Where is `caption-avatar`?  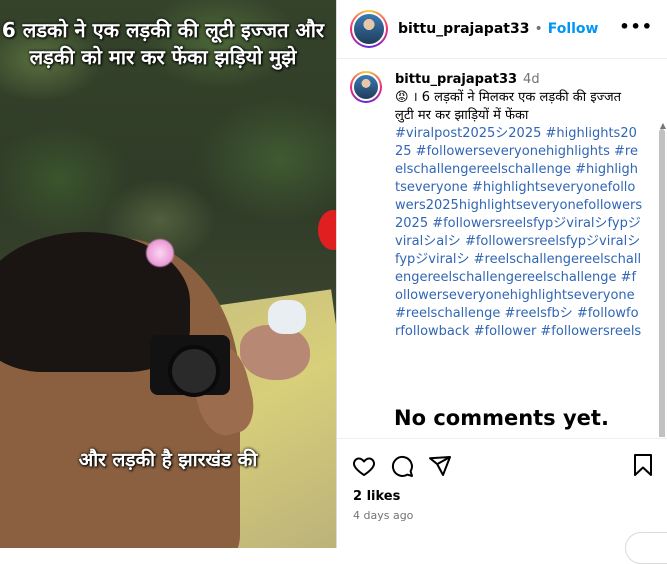 caption-avatar is located at coordinates (366, 87).